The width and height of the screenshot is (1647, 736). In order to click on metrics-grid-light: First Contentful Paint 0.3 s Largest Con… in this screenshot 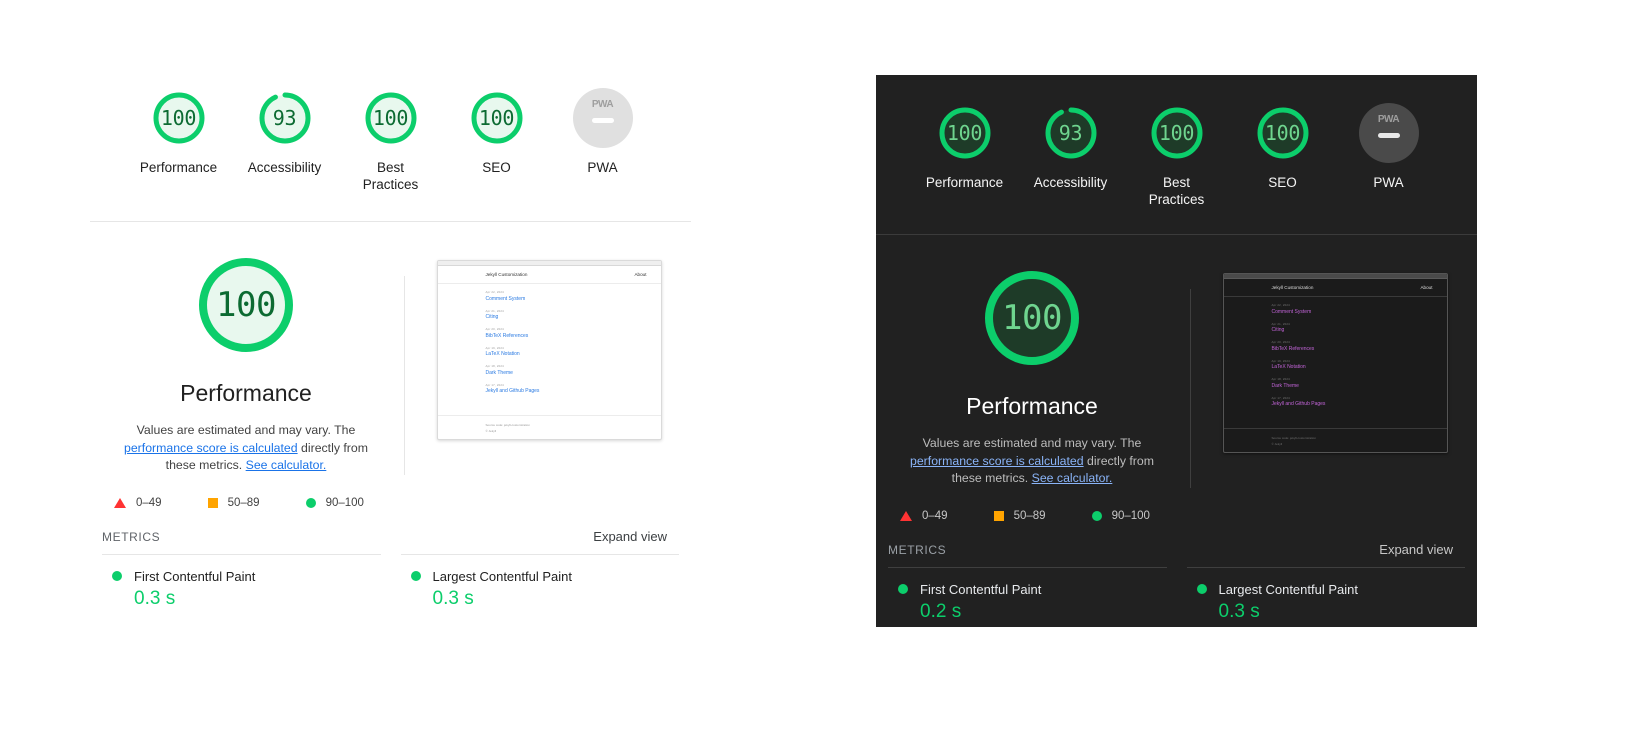, I will do `click(390, 581)`.